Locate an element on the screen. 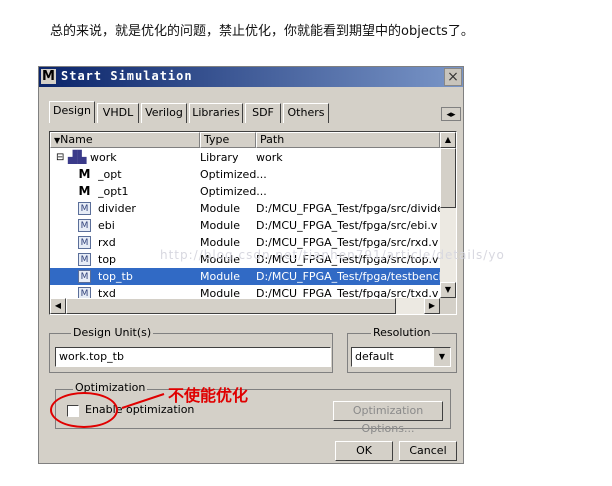  row-name: top_tb is located at coordinates (115, 276).